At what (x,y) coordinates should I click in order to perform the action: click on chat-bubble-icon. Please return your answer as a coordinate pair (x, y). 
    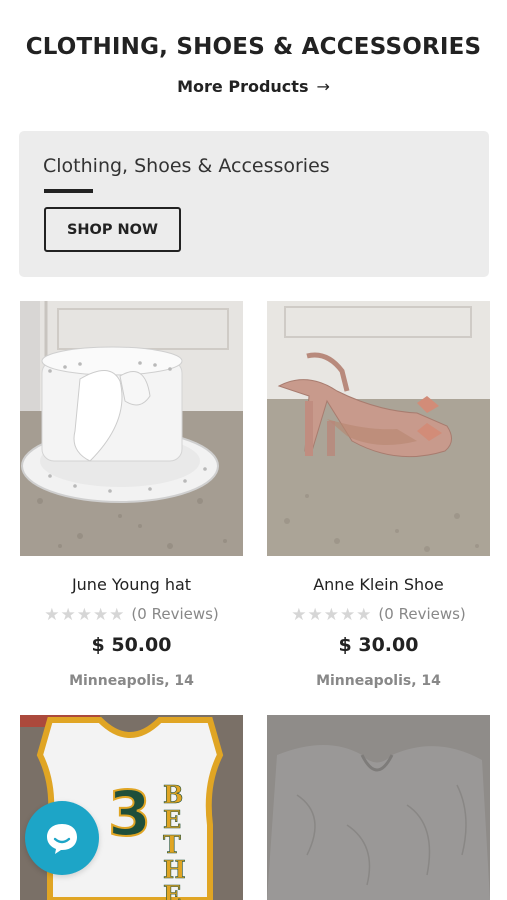
    Looking at the image, I should click on (62, 839).